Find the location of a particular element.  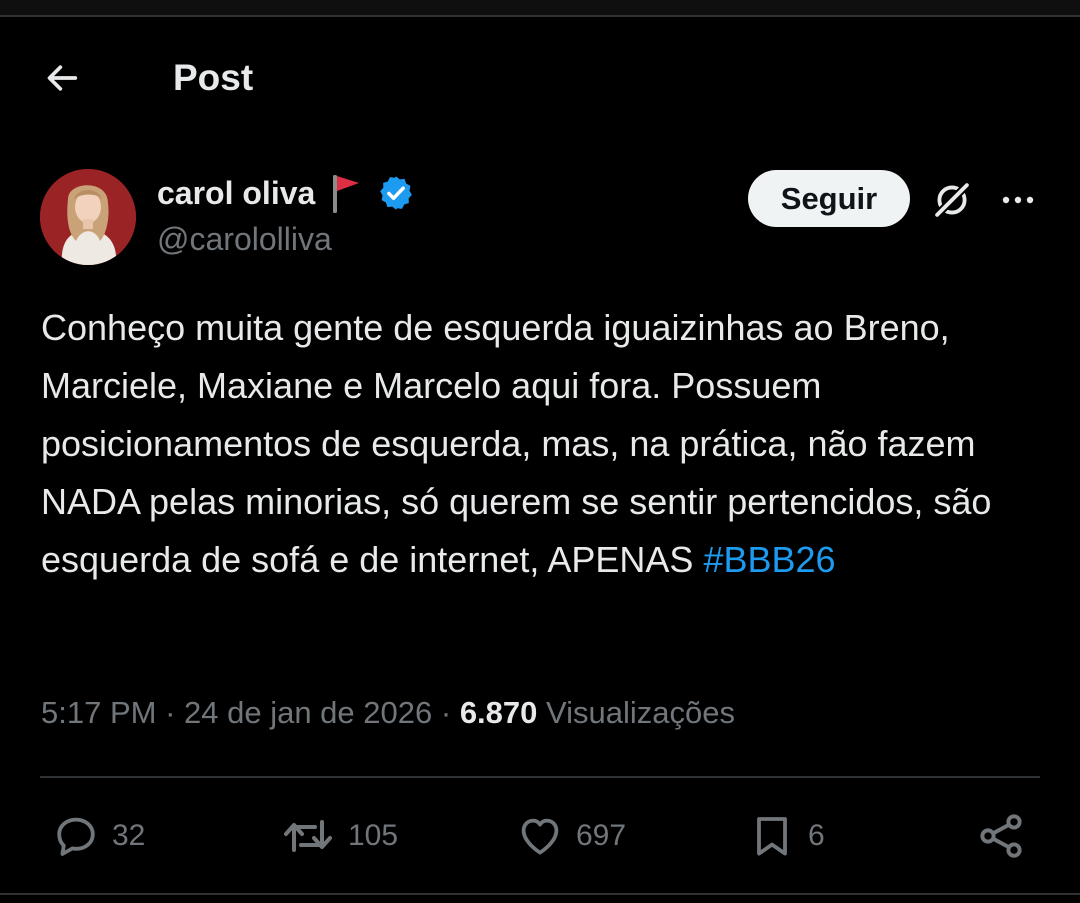

like-button: 697 is located at coordinates (571, 836).